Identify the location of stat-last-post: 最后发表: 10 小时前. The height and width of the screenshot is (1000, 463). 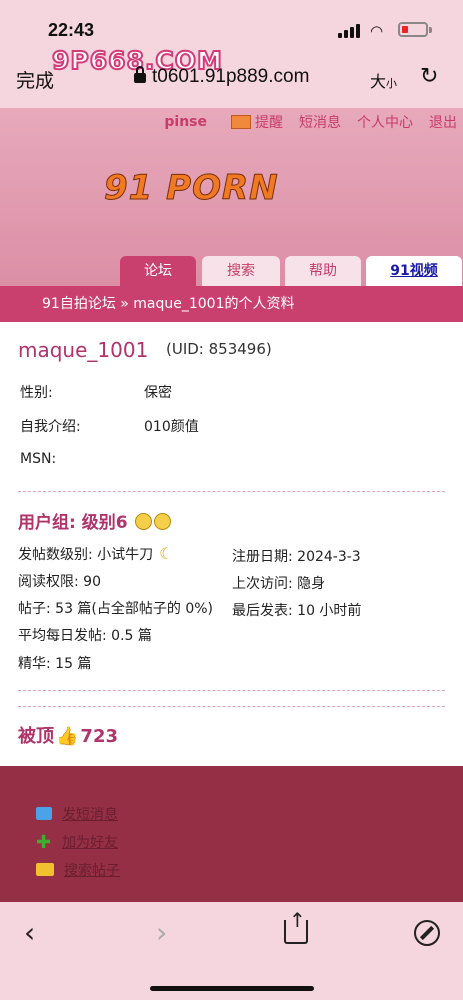
(297, 611).